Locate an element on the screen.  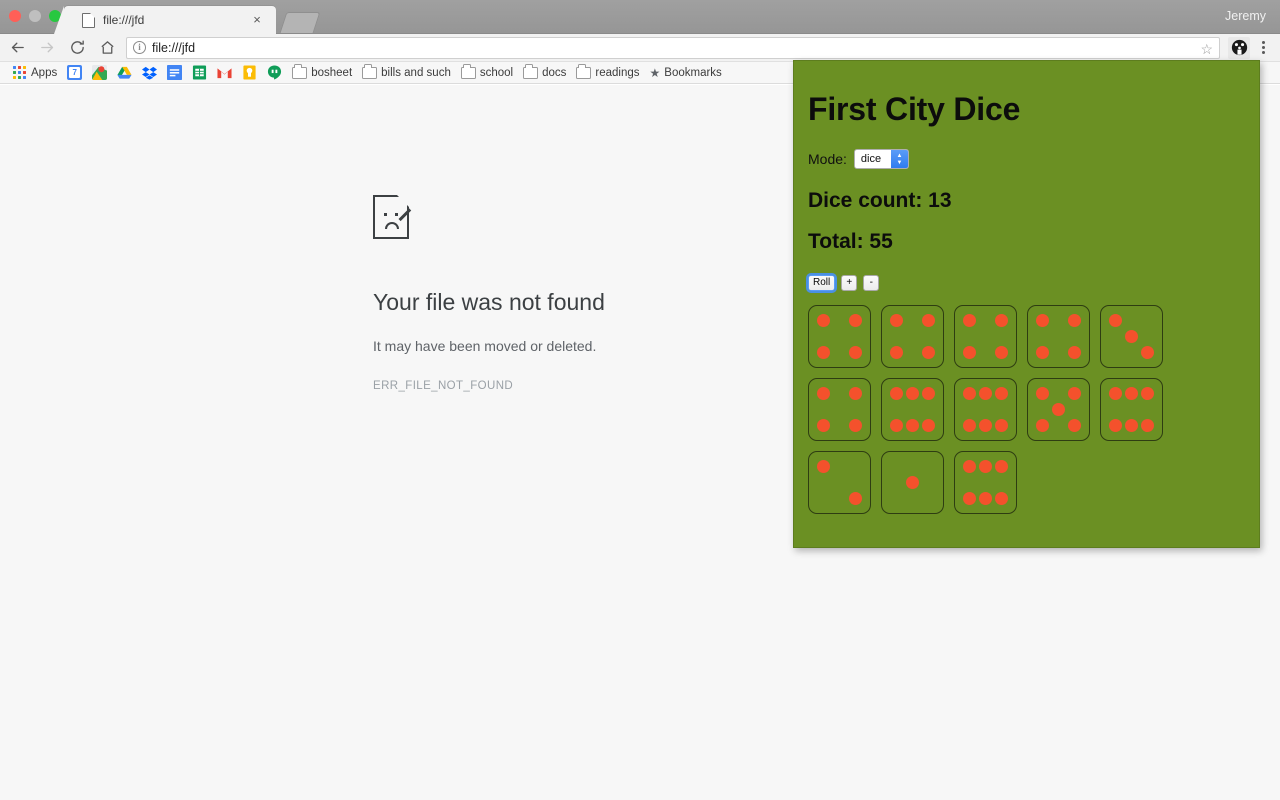
browser-tab: file:///jfd × is located at coordinates (165, 20).